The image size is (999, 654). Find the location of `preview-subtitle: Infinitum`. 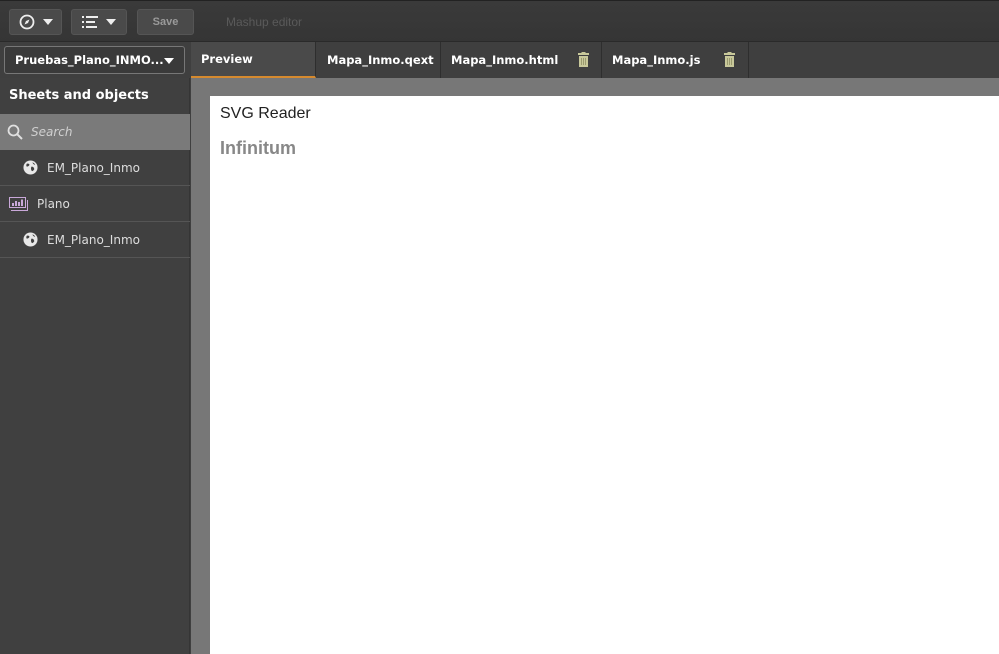

preview-subtitle: Infinitum is located at coordinates (258, 148).